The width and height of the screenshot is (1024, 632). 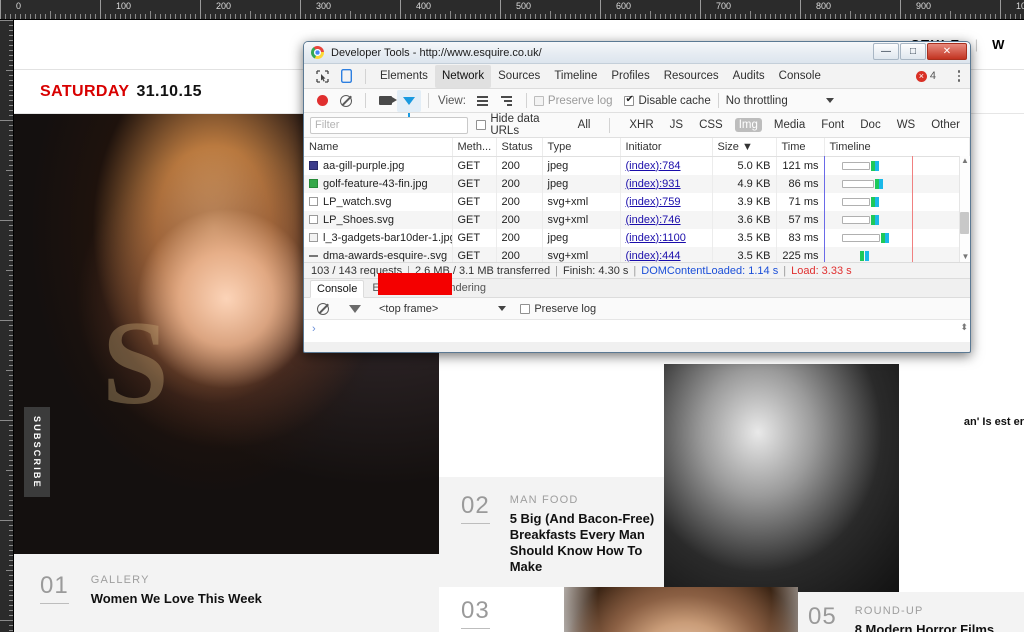 What do you see at coordinates (964, 327) in the screenshot?
I see `console-scroll-icon: ⬍` at bounding box center [964, 327].